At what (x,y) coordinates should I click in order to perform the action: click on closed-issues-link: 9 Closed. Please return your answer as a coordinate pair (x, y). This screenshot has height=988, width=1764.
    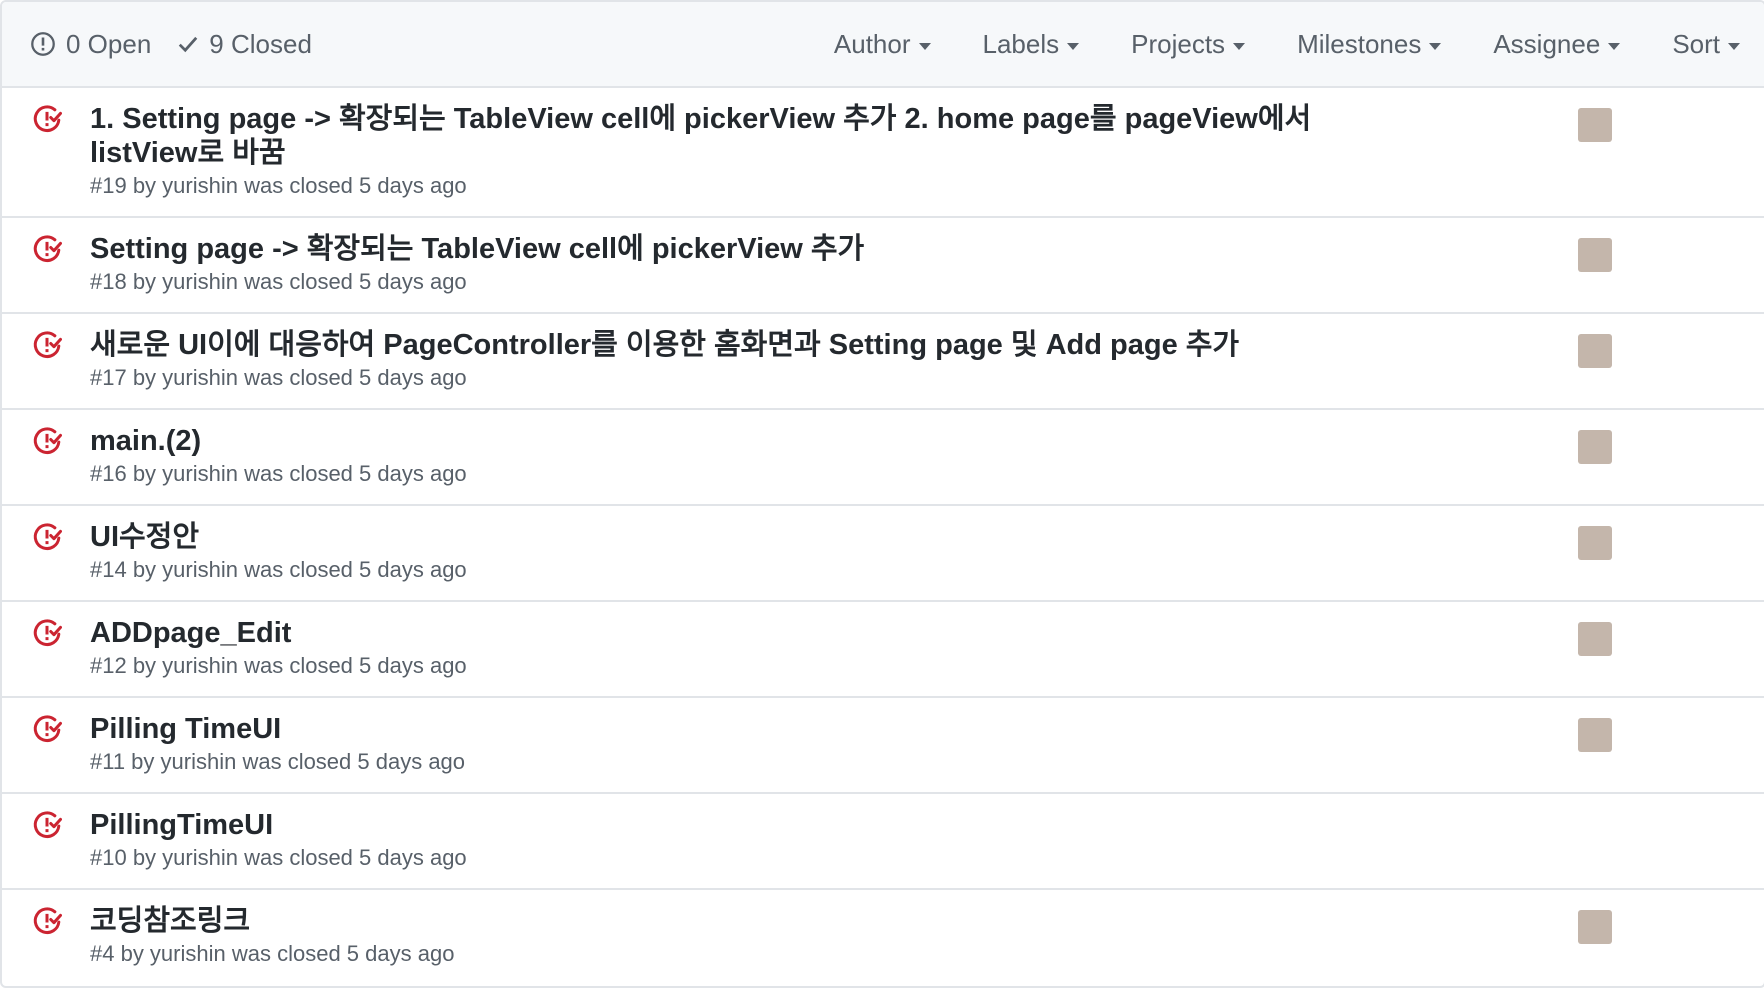
    Looking at the image, I should click on (244, 44).